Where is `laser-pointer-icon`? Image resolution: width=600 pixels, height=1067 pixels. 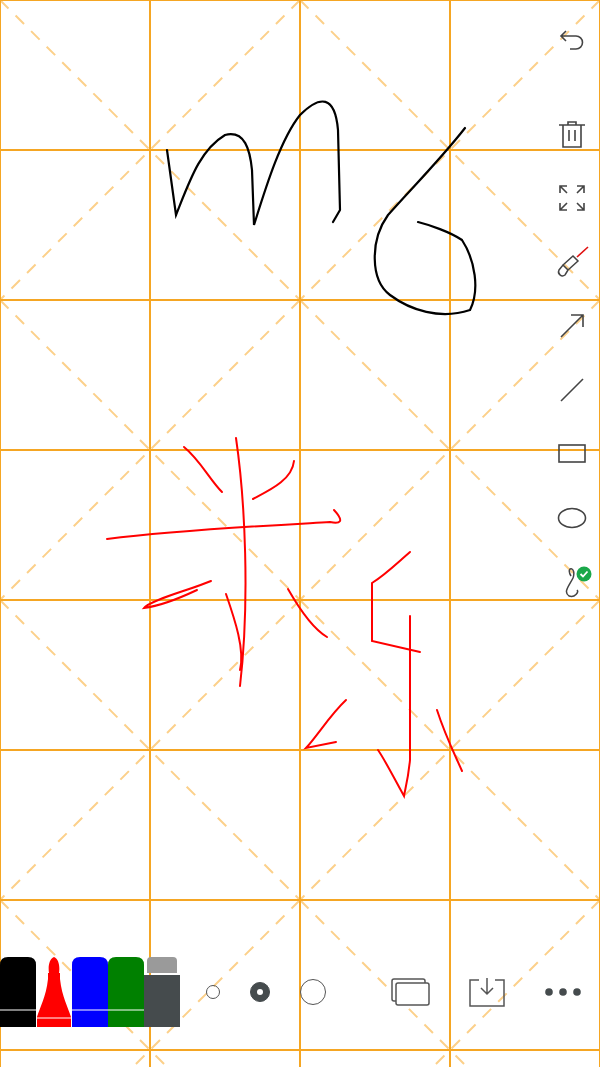 laser-pointer-icon is located at coordinates (572, 262).